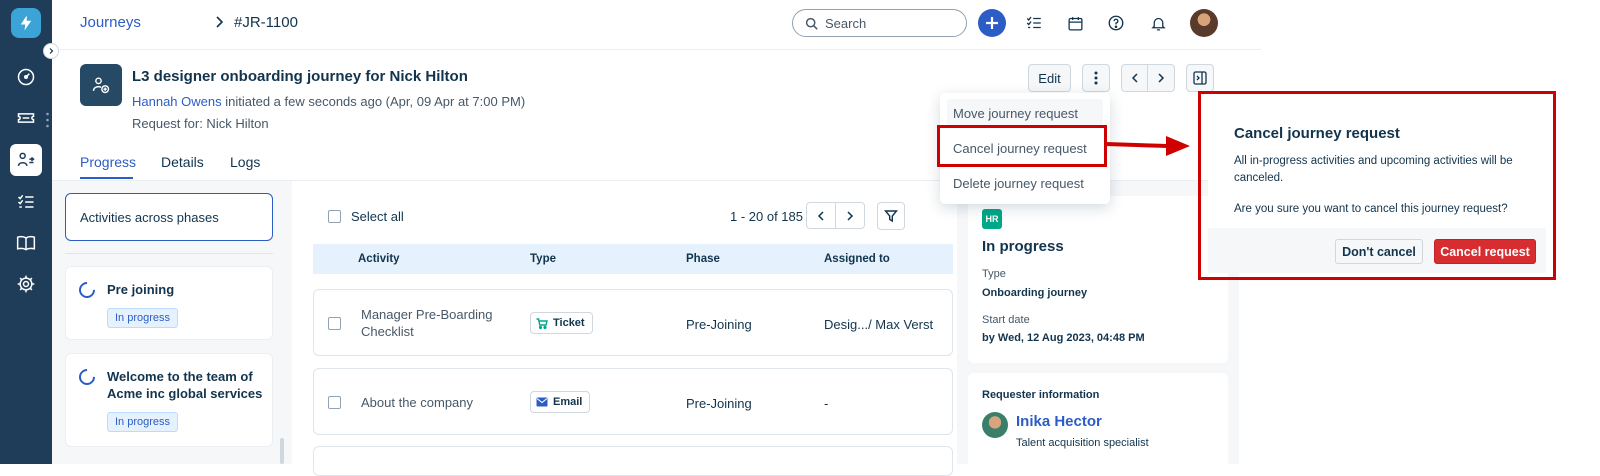 The height and width of the screenshot is (476, 1600). Describe the element at coordinates (992, 219) in the screenshot. I see `hr-badge: HR` at that location.